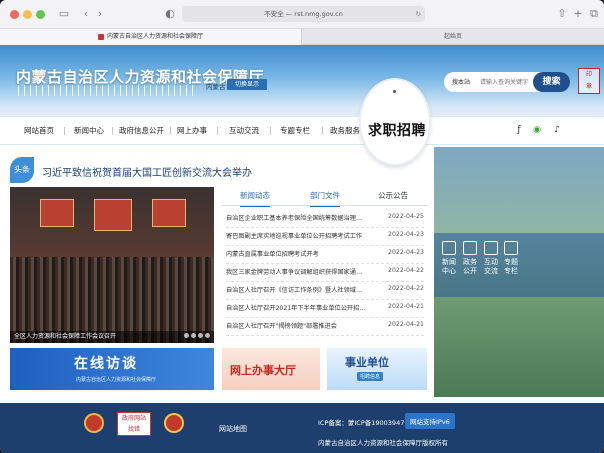  I want to click on favicon-icon, so click(100, 36).